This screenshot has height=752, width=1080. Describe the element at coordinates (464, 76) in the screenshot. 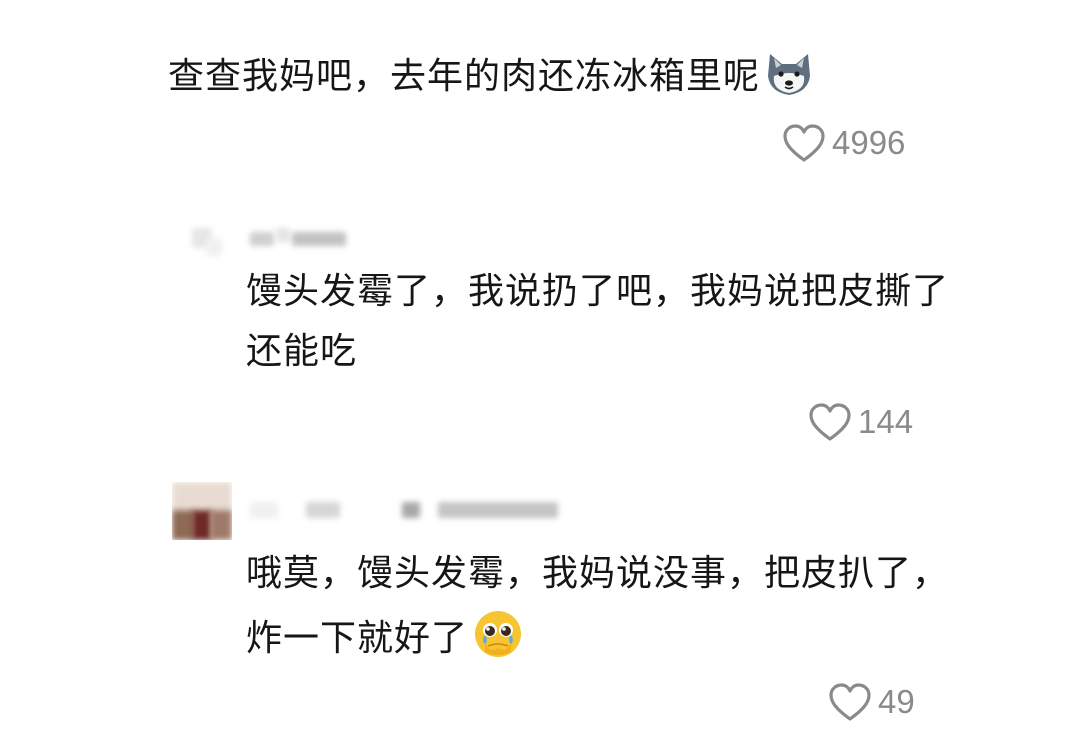

I see `comment-text: 查查我妈吧，去年的肉还冻冰箱里呢` at that location.